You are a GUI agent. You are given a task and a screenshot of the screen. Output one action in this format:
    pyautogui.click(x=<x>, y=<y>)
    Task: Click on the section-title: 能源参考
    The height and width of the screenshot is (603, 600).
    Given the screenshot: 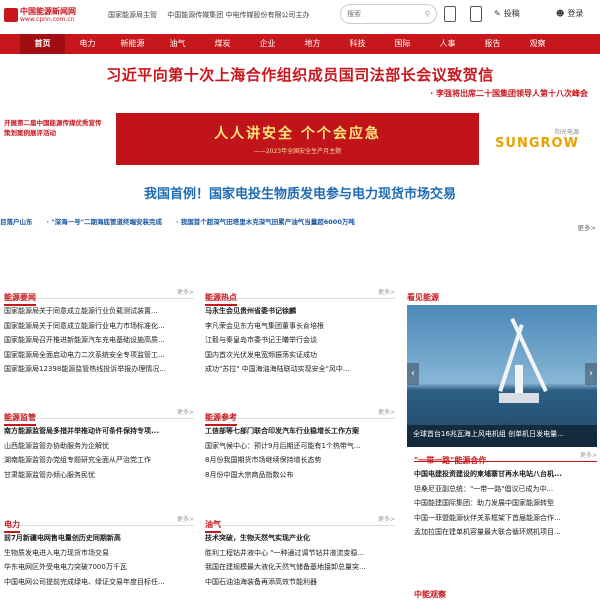 What is the action you would take?
    pyautogui.click(x=221, y=419)
    